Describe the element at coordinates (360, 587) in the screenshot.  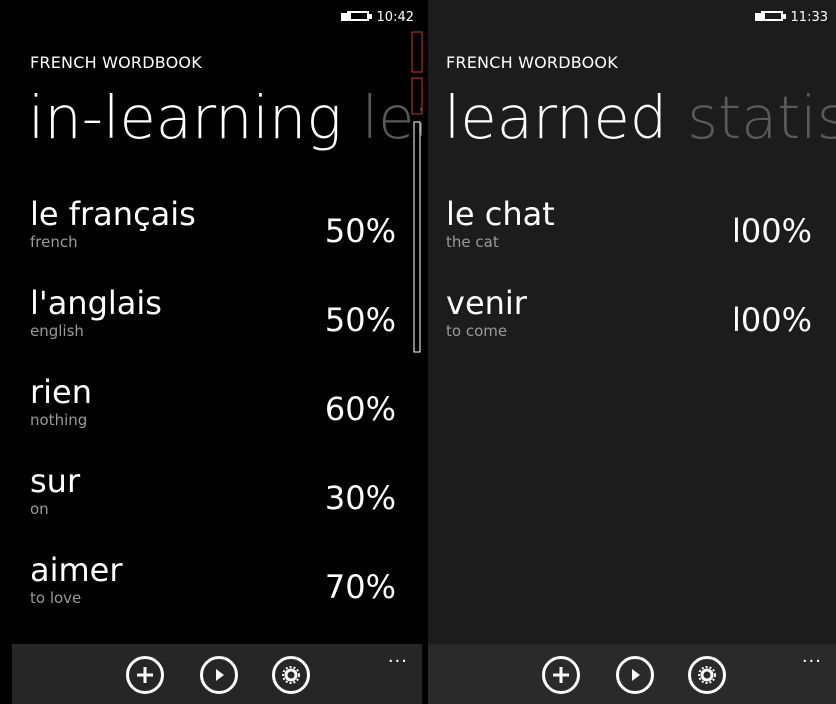
I see `progress-percent: 70%` at that location.